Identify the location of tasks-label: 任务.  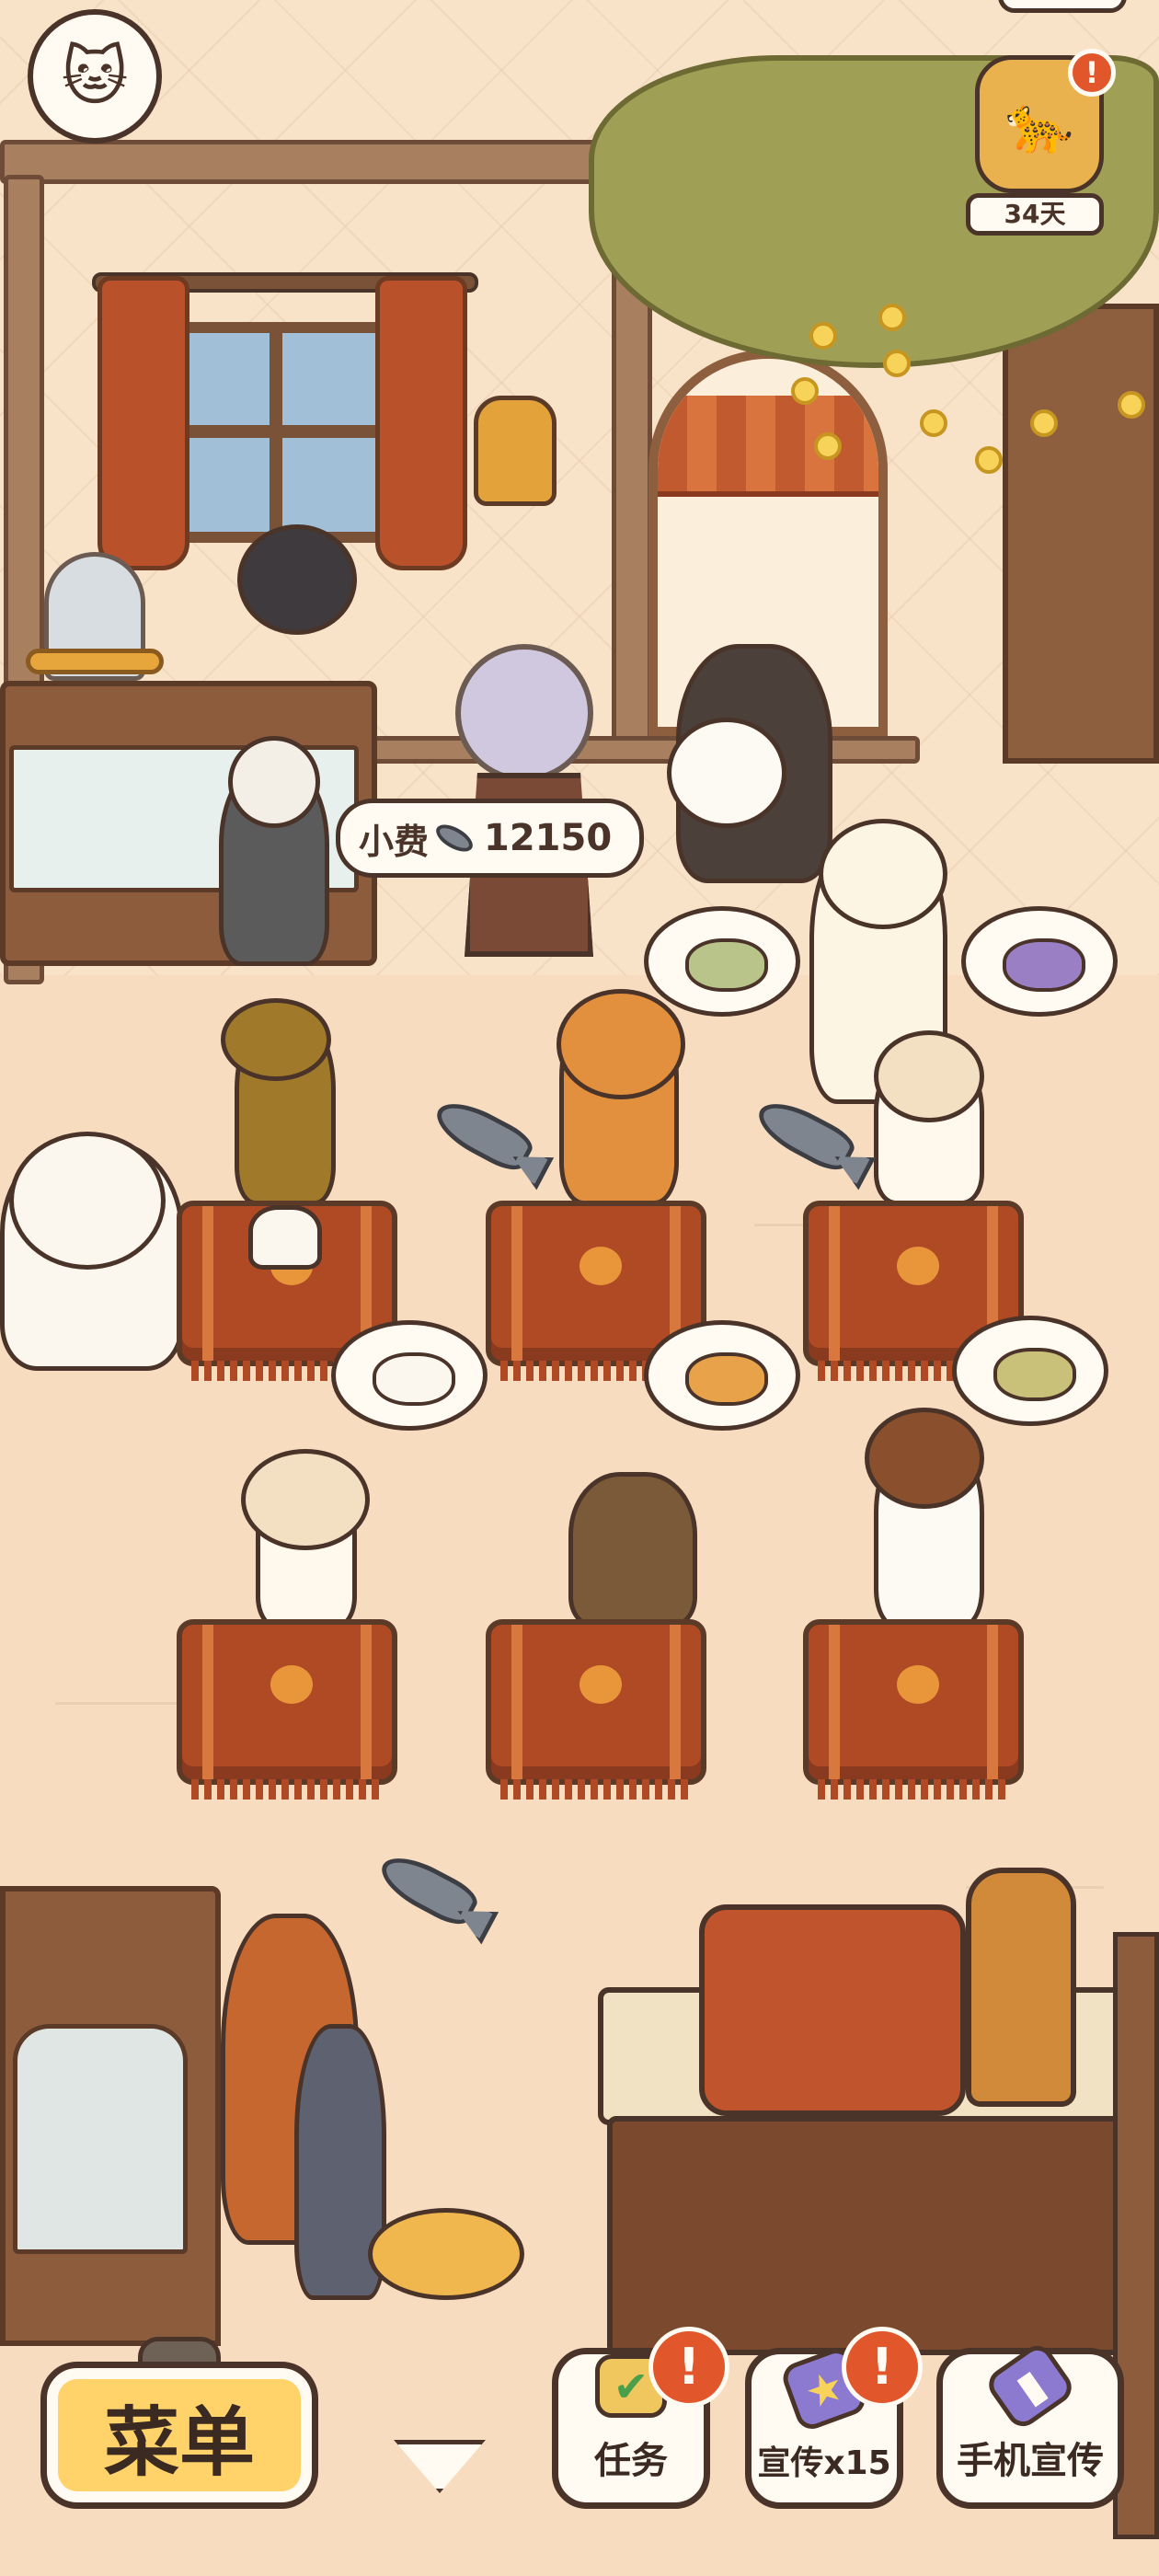
(631, 2461).